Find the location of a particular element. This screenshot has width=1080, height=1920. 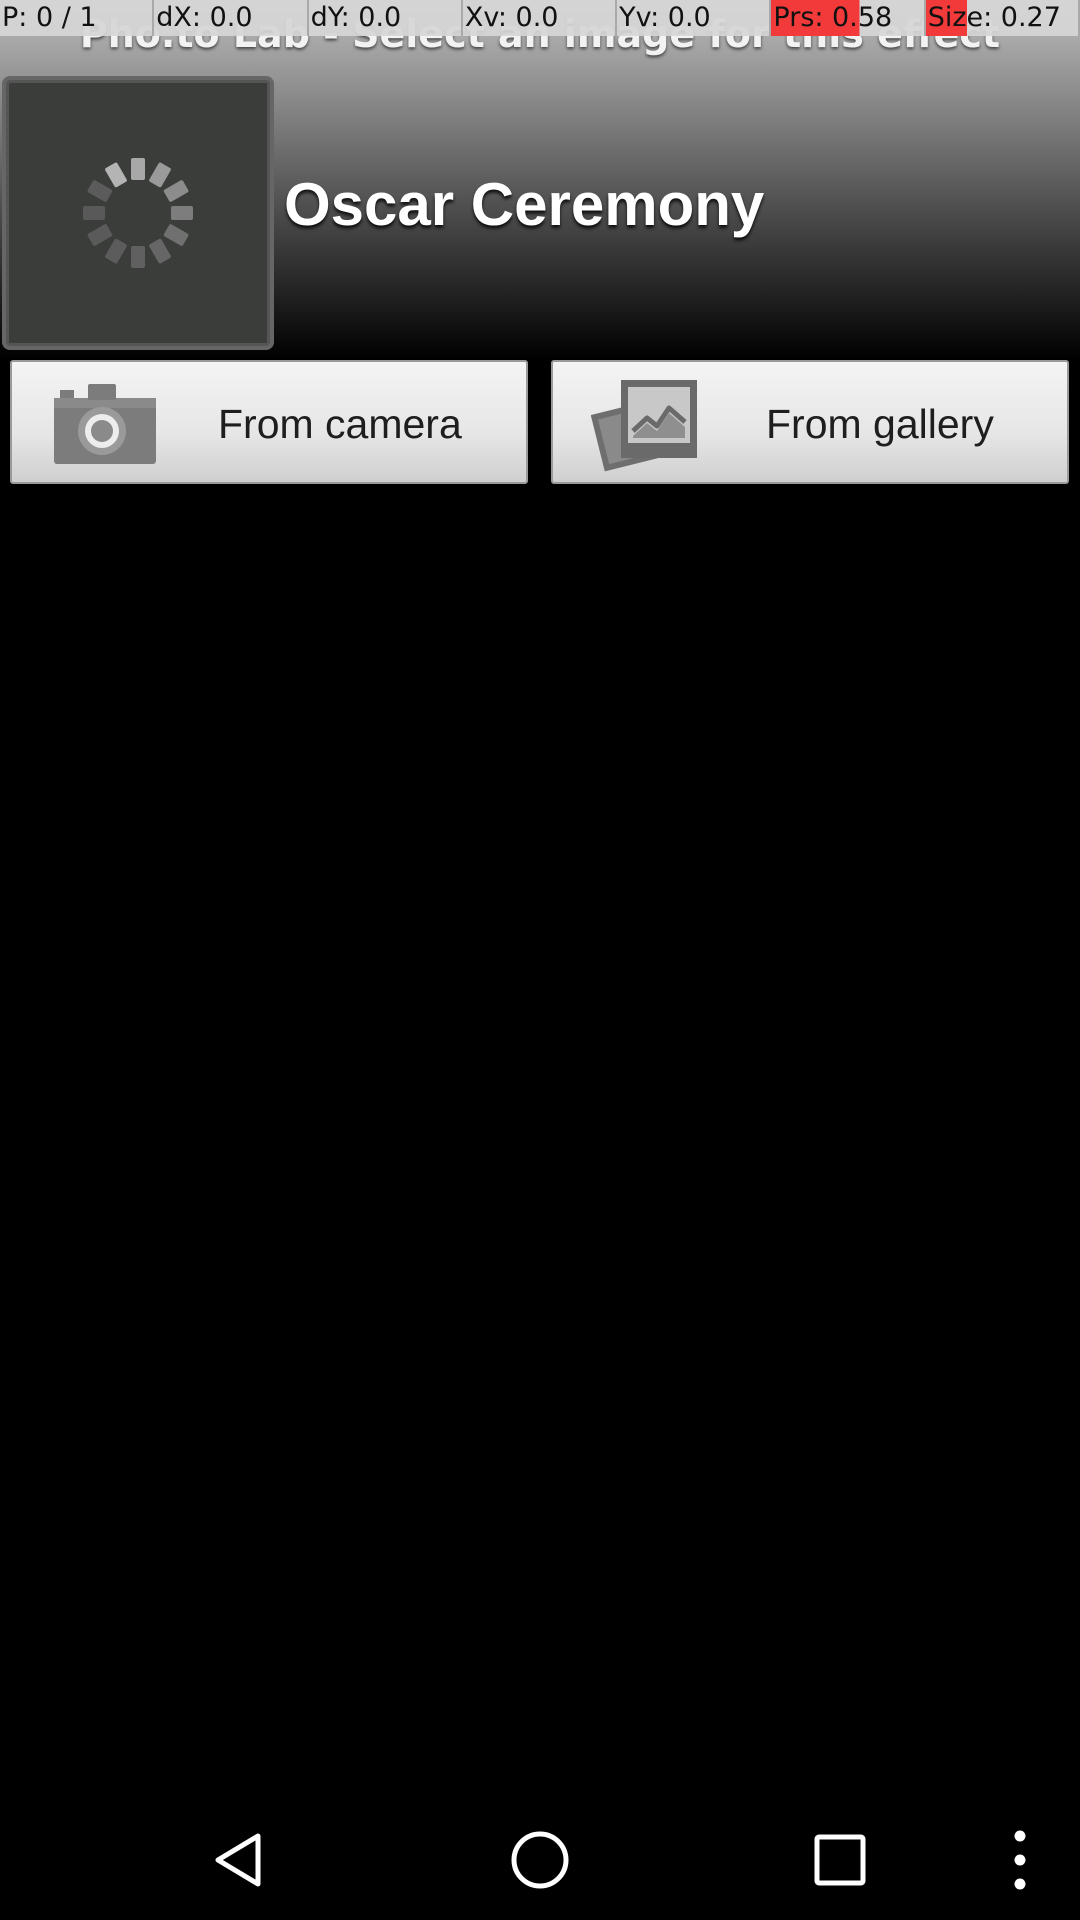

camera-icon is located at coordinates (105, 424).